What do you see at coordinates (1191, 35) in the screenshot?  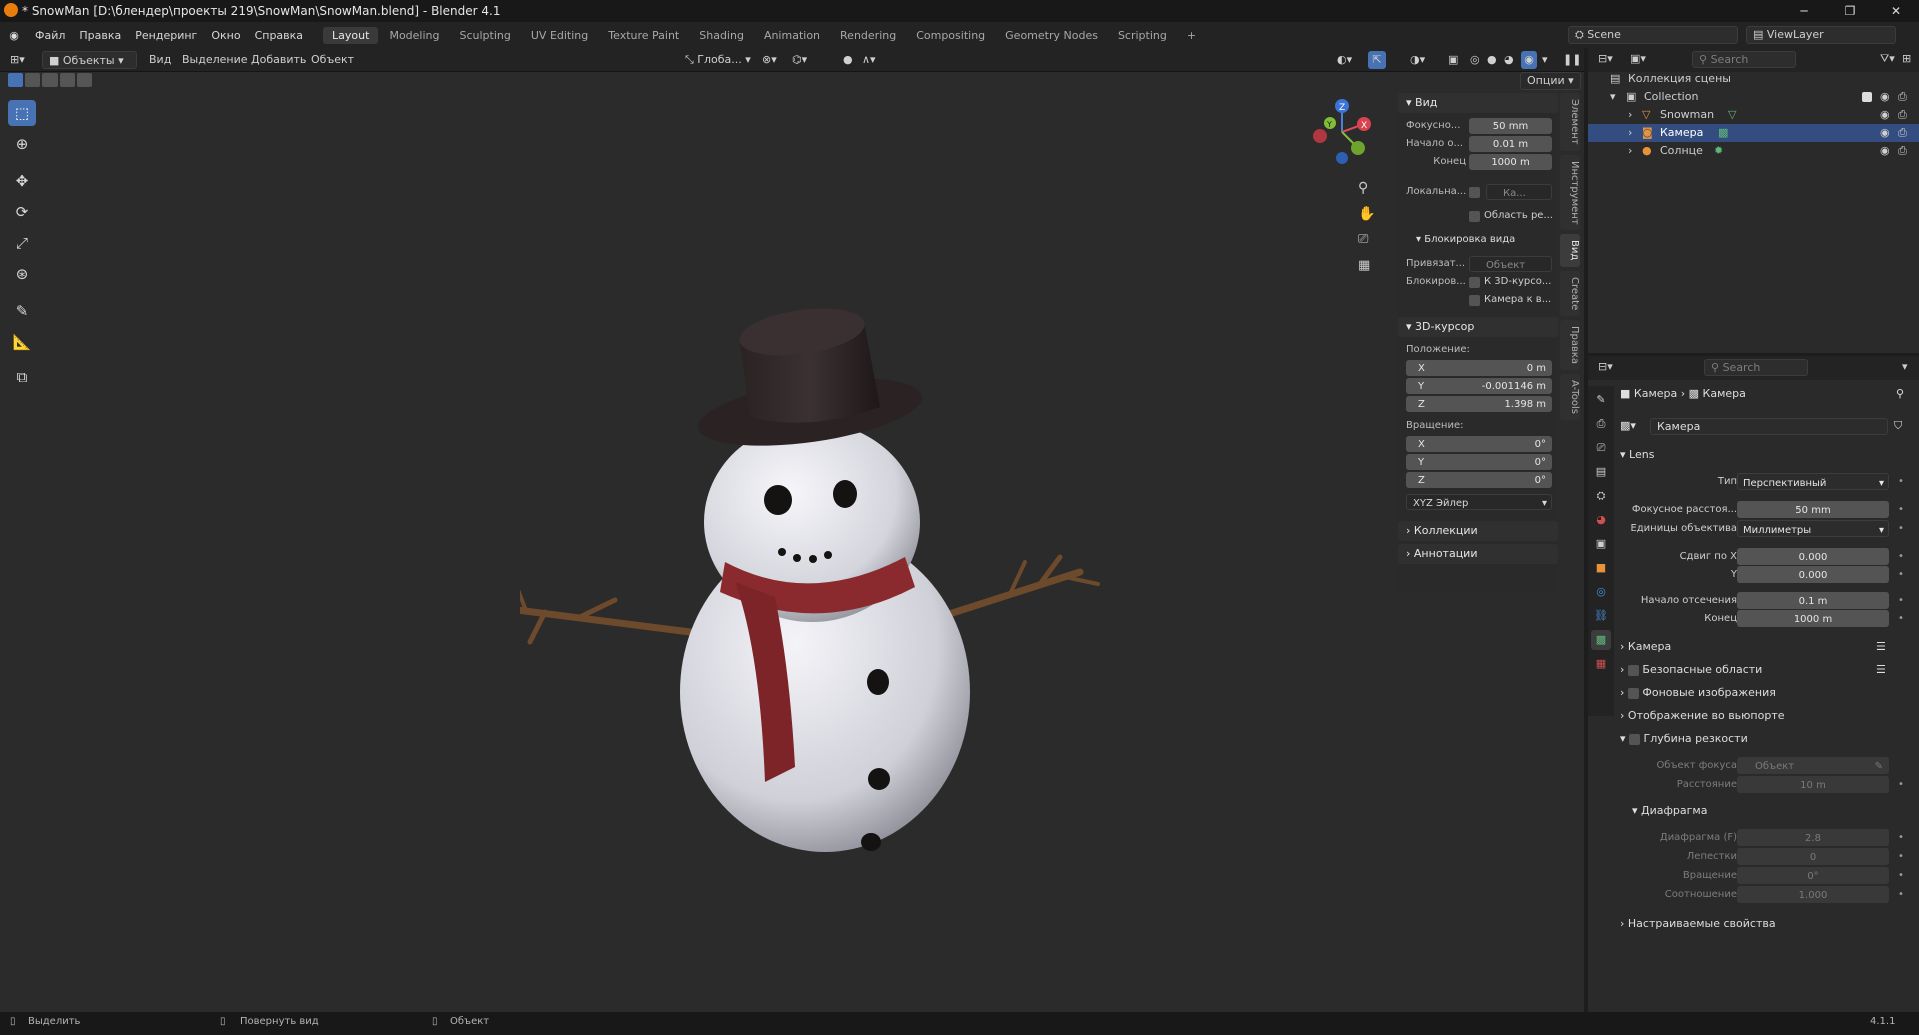 I see `add-workspace-button: +` at bounding box center [1191, 35].